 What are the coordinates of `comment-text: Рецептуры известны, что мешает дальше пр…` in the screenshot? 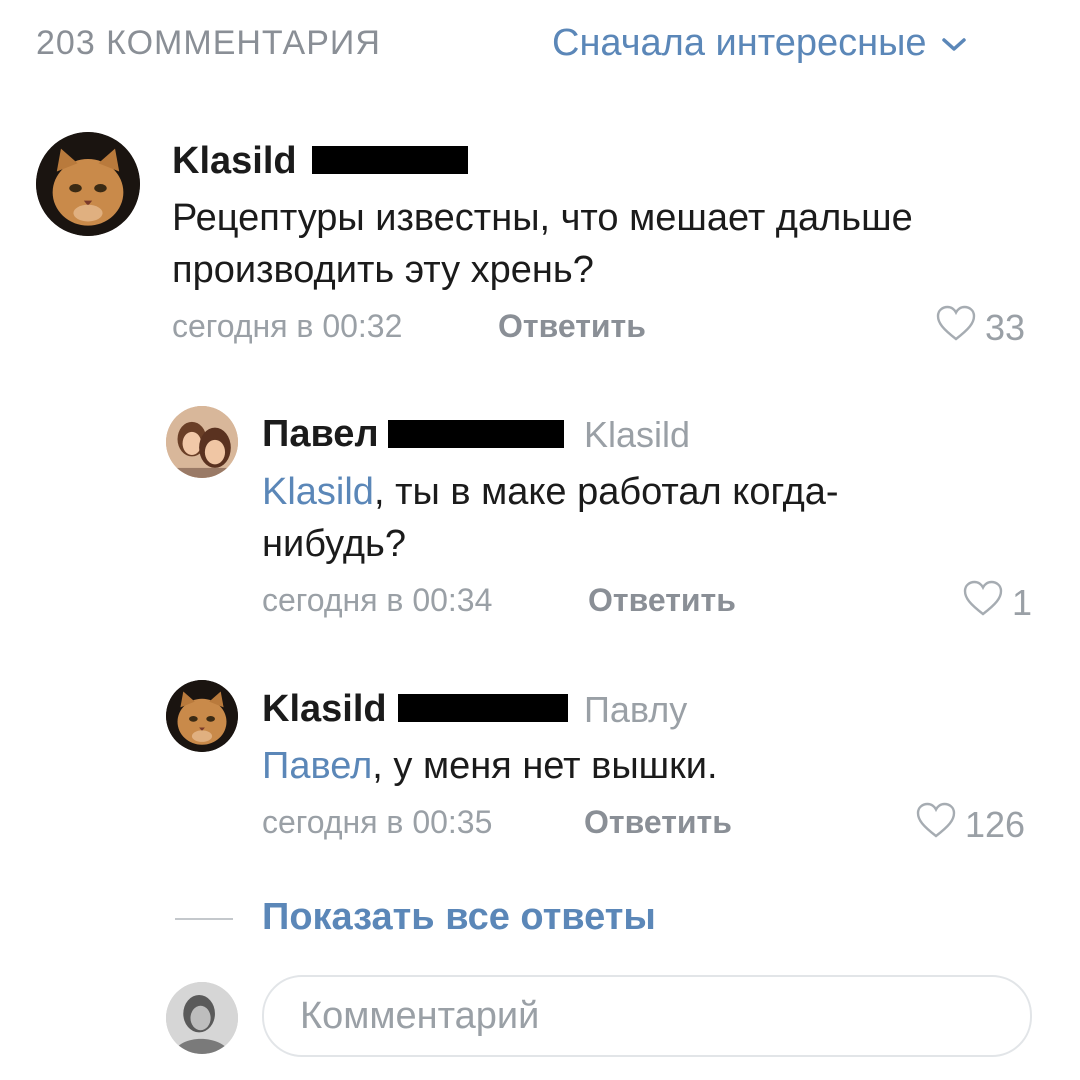 It's located at (542, 244).